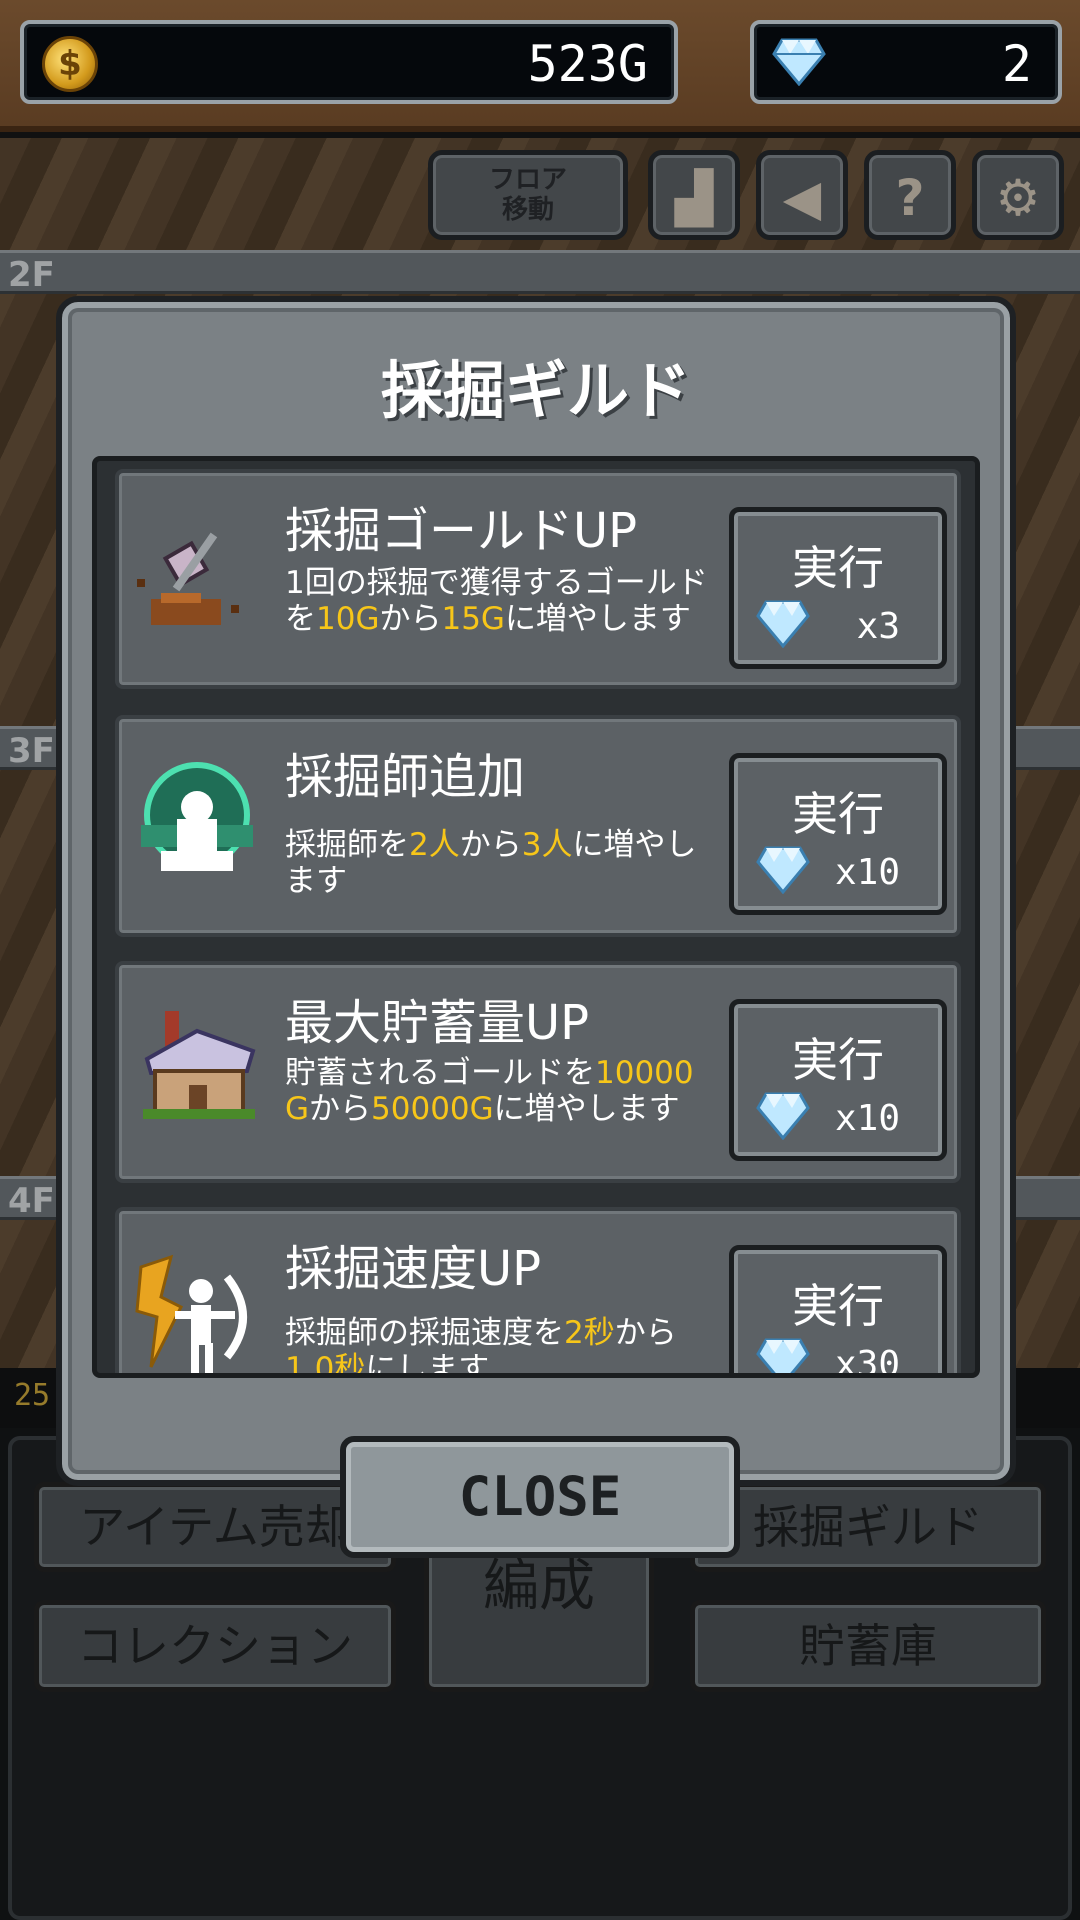 The width and height of the screenshot is (1080, 1920). I want to click on resource-bar: $ 523G 2, so click(540, 66).